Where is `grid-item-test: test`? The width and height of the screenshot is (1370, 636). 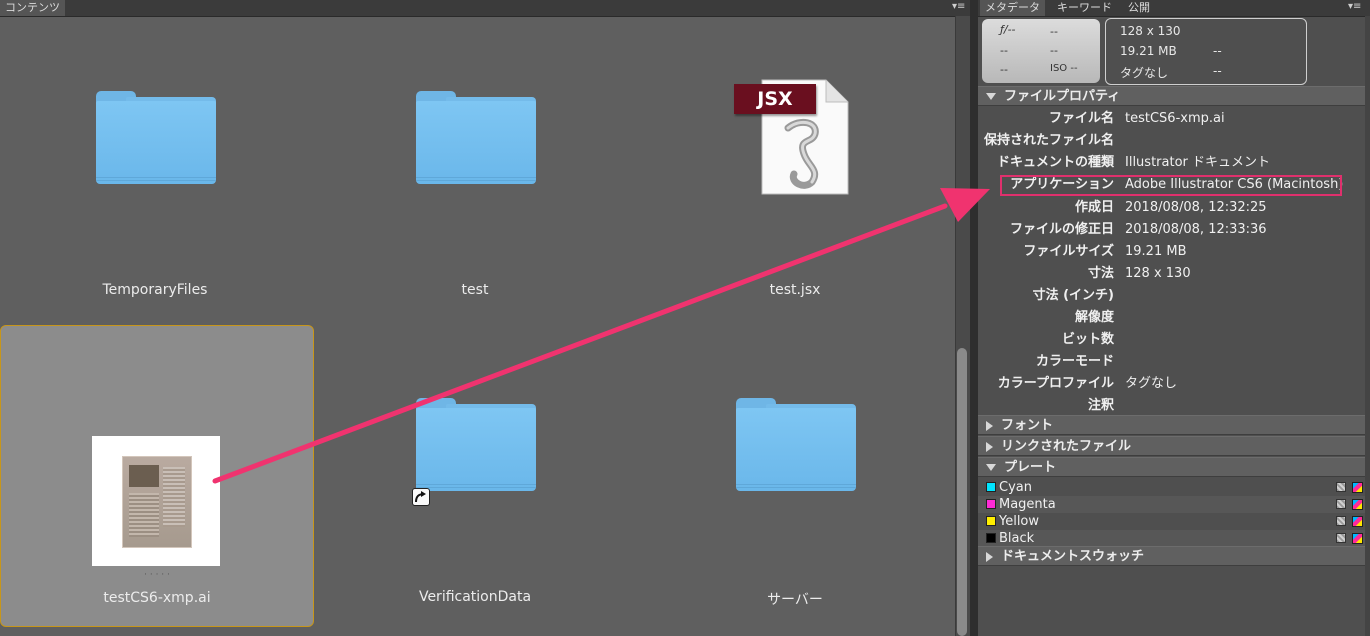
grid-item-test: test is located at coordinates (475, 176).